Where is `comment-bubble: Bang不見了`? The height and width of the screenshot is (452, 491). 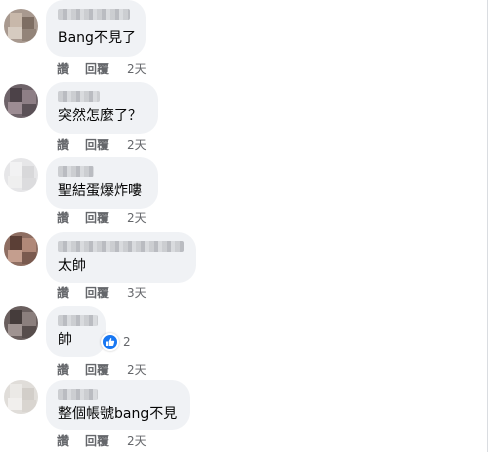 comment-bubble: Bang不見了 is located at coordinates (96, 28).